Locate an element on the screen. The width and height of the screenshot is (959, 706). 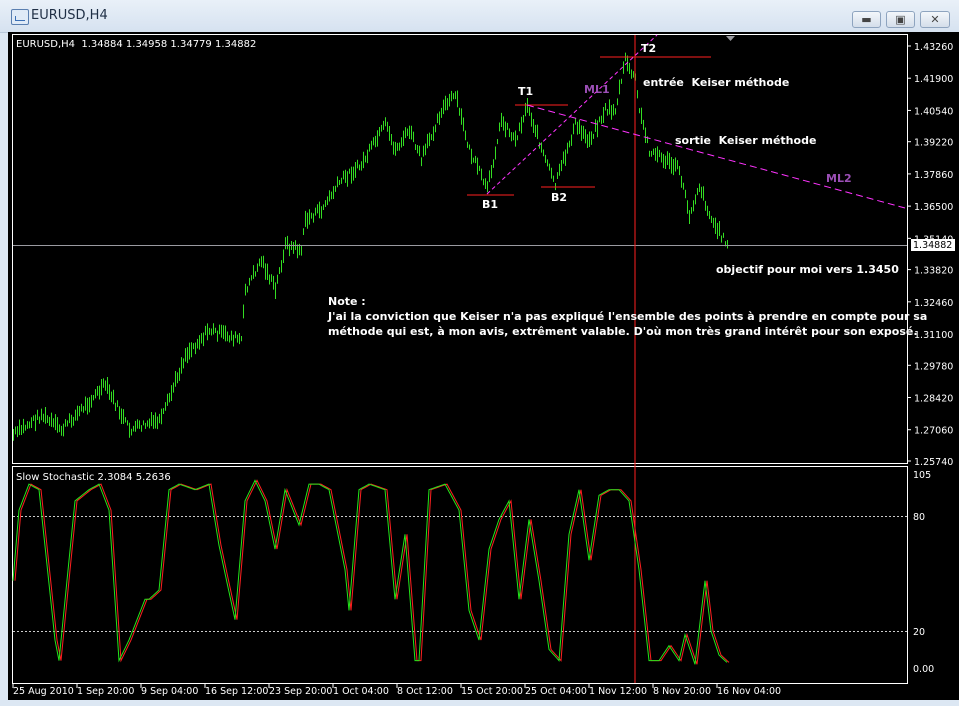
label-t1: T1 is located at coordinates (525, 91).